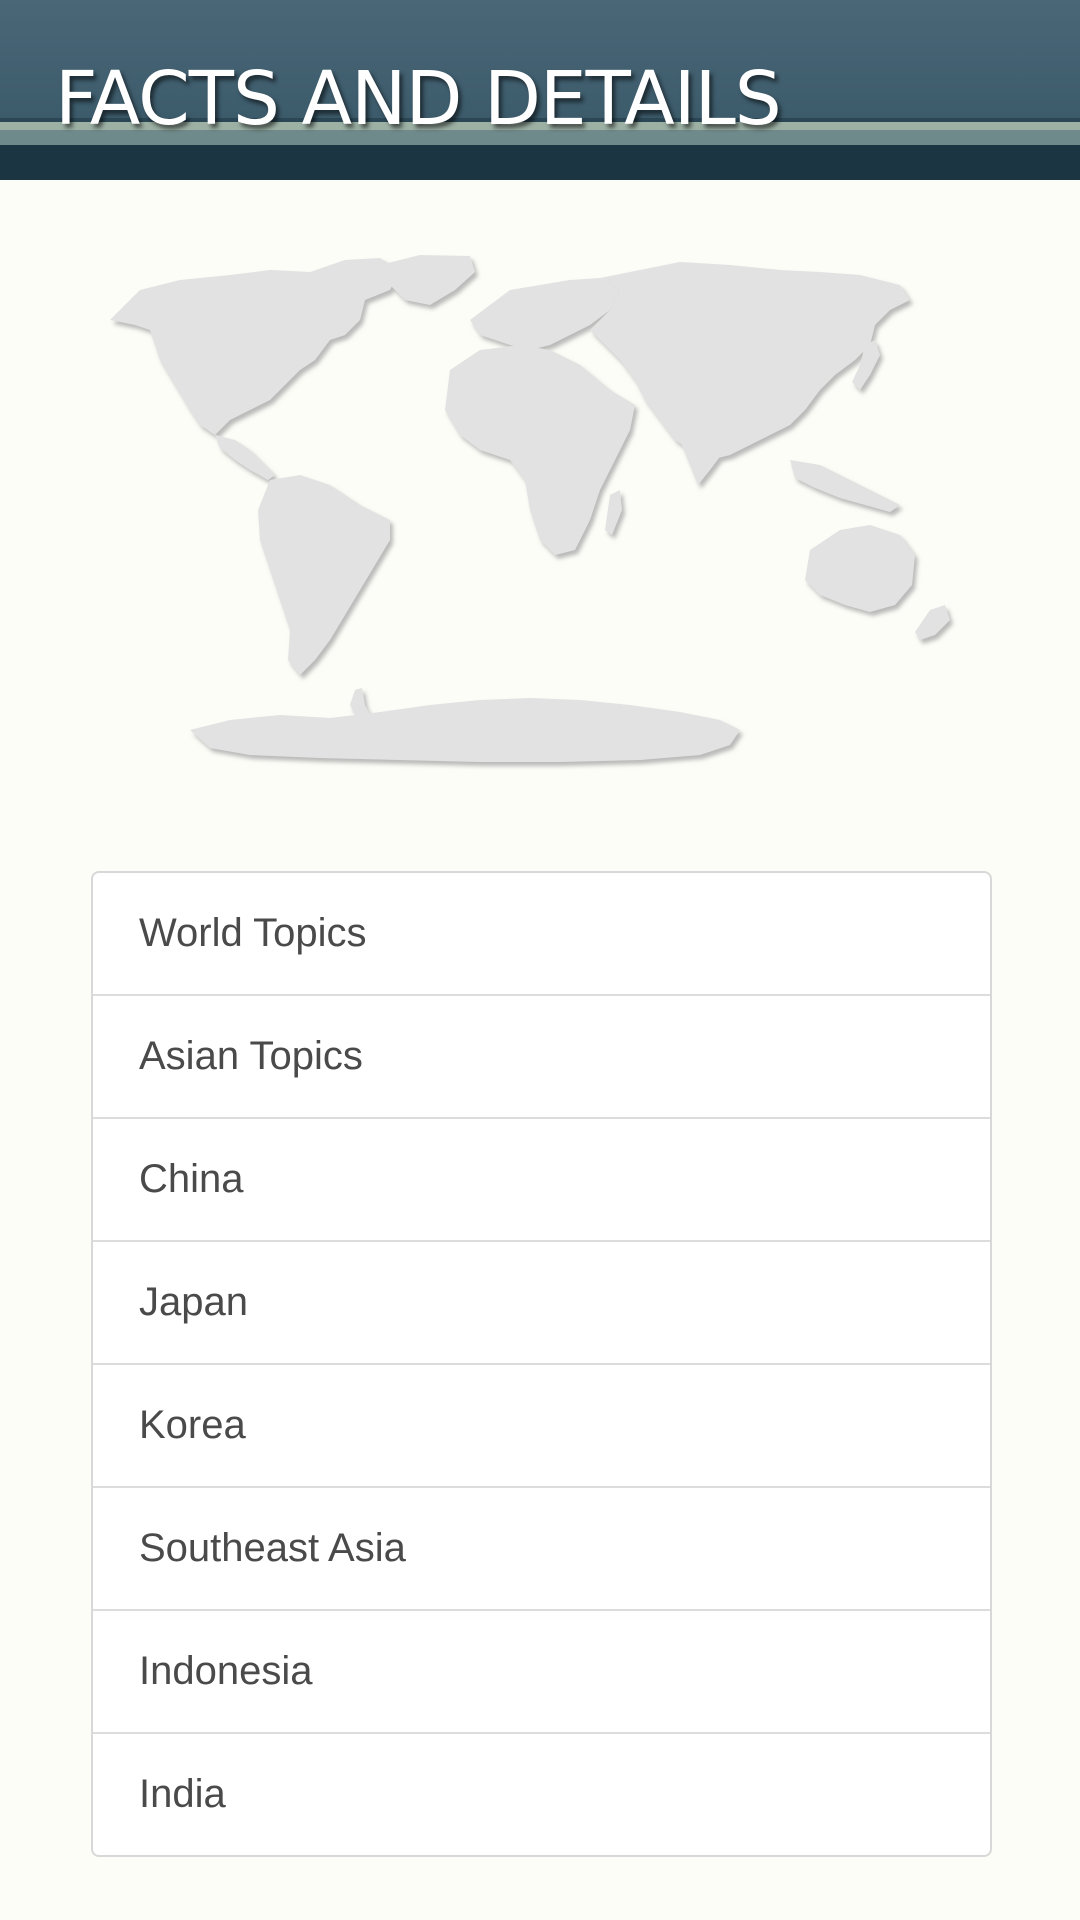  What do you see at coordinates (465, 730) in the screenshot?
I see `antarctica-shape` at bounding box center [465, 730].